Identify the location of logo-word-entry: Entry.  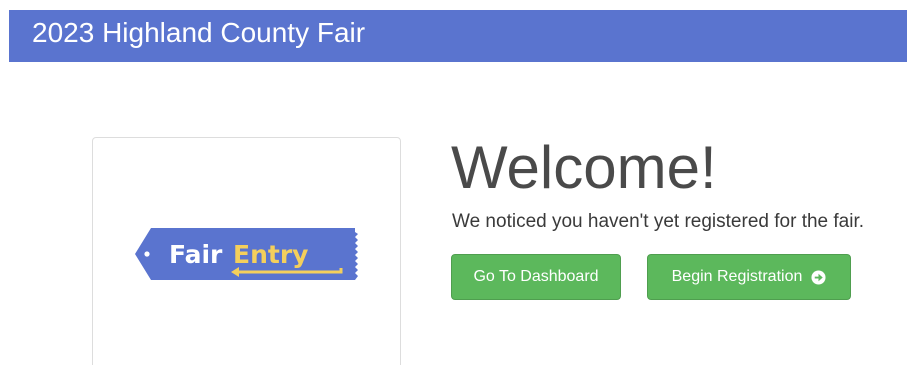
(270, 254).